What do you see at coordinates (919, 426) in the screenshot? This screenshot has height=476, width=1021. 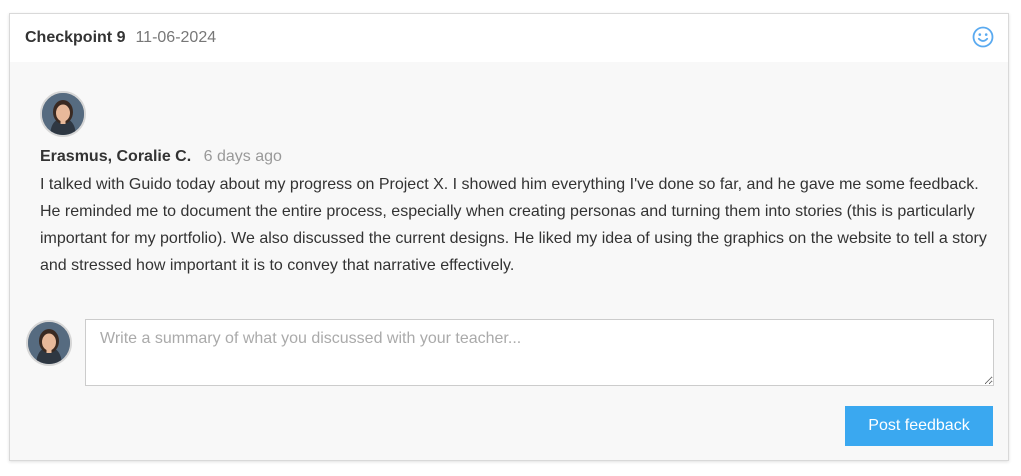 I see `post-feedback-button: Post feedback` at bounding box center [919, 426].